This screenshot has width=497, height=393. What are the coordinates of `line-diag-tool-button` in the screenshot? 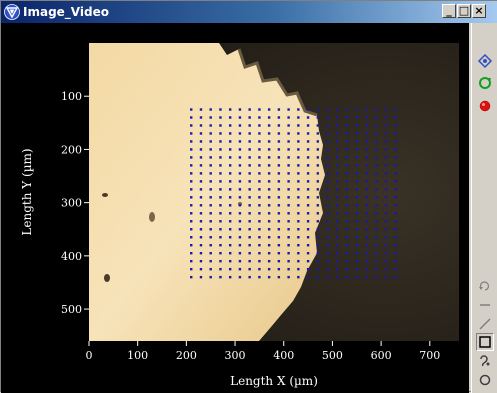 It's located at (485, 324).